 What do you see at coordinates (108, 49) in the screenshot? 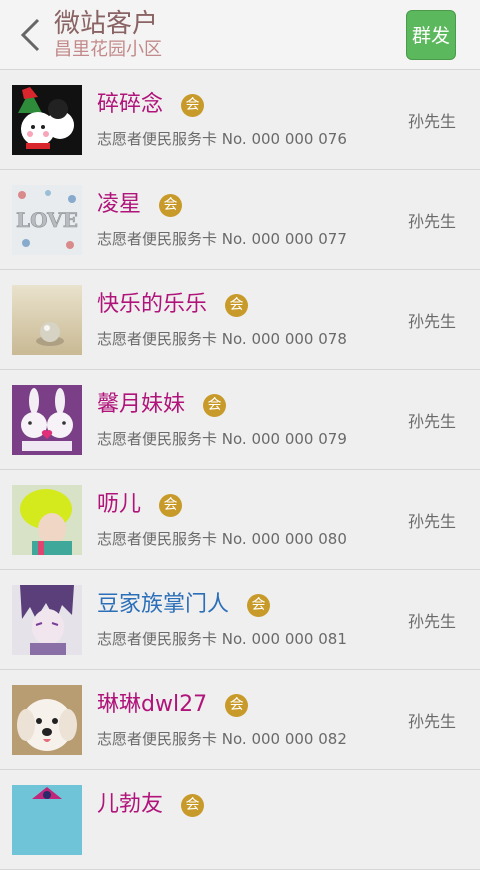
I see `page-subtitle: 昌里花园小区` at bounding box center [108, 49].